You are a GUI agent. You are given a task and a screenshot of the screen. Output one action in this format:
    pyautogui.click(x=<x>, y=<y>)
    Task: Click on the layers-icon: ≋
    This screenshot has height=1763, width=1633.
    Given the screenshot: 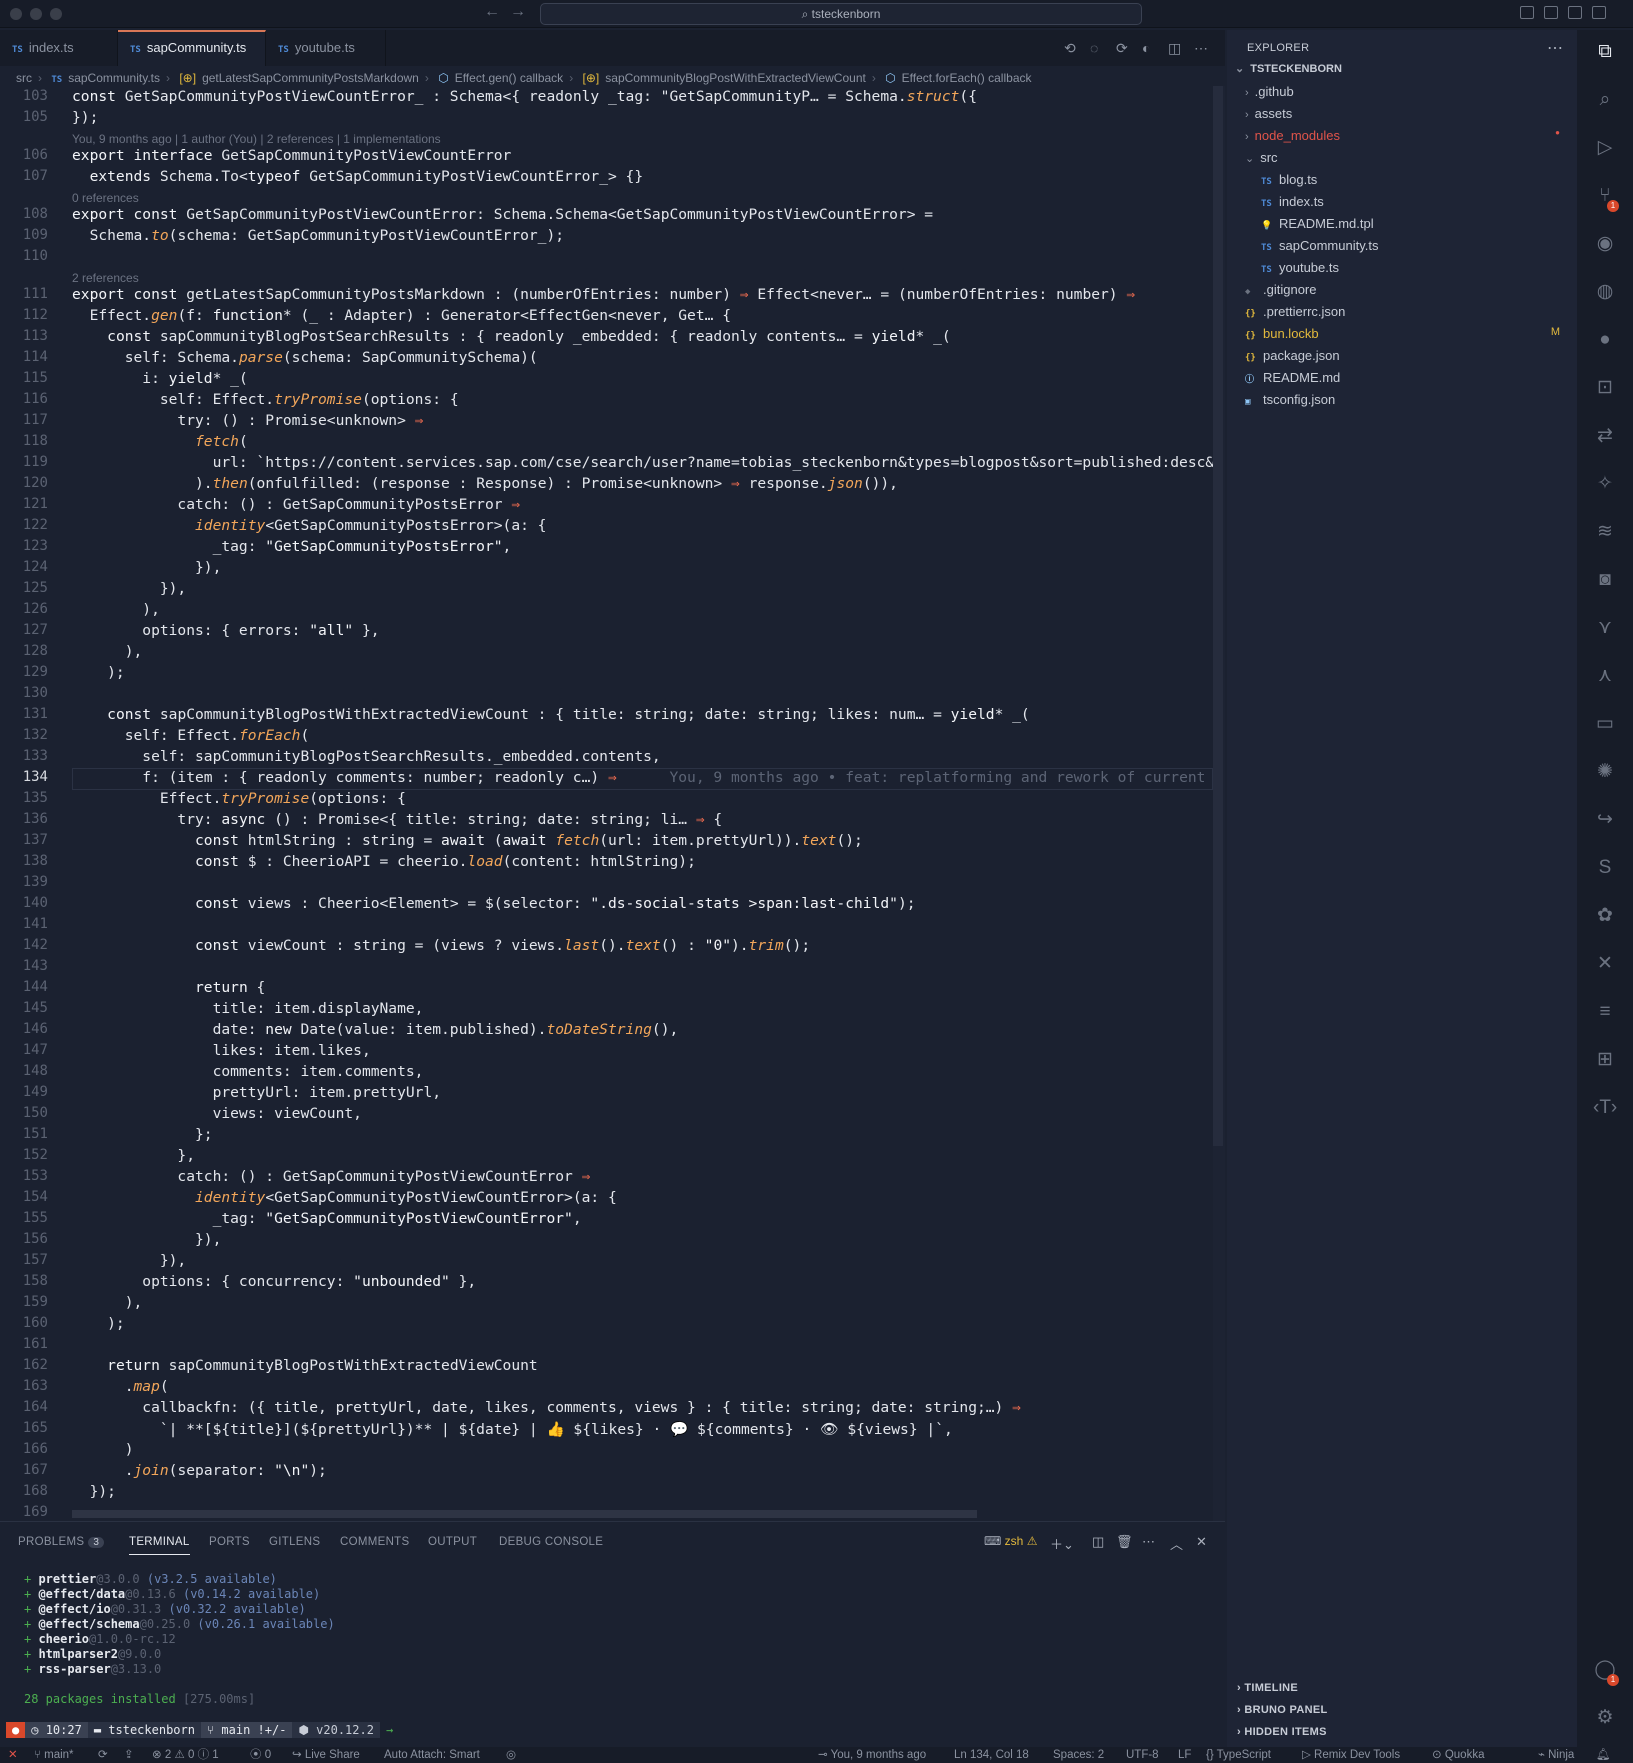 What is the action you would take?
    pyautogui.click(x=1605, y=532)
    